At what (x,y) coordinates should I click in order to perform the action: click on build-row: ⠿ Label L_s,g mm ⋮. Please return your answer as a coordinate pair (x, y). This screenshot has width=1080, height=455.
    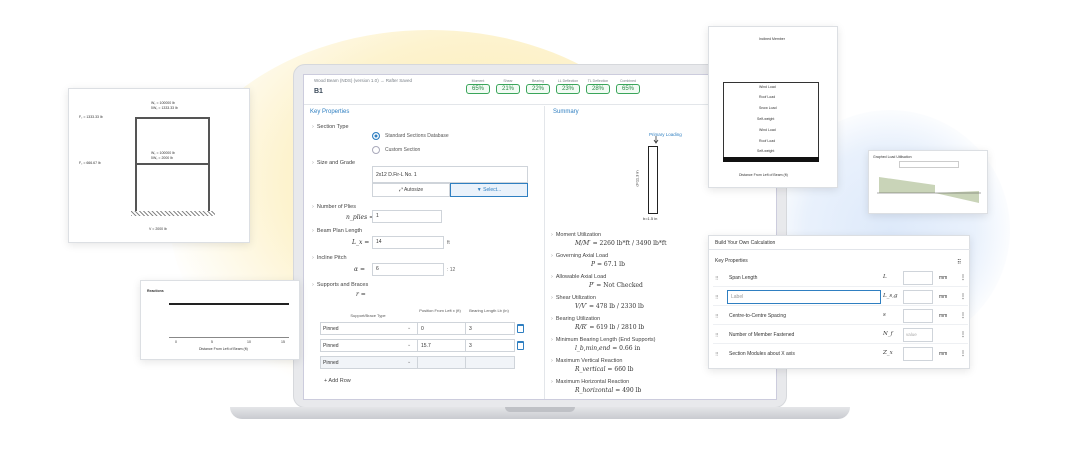
    Looking at the image, I should click on (840, 297).